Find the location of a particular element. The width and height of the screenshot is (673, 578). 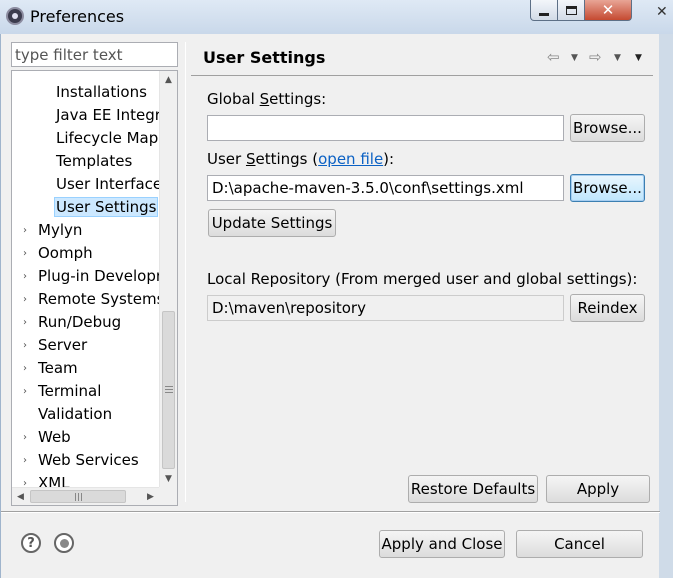

forward-arrow-icon: ⇨ is located at coordinates (595, 57).